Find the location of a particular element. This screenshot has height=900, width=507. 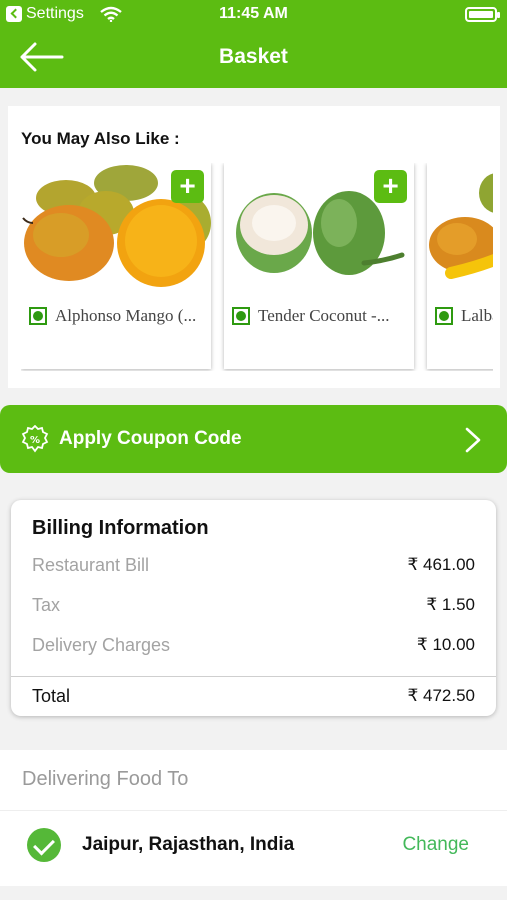

bill-label: Delivery Charges is located at coordinates (101, 645).